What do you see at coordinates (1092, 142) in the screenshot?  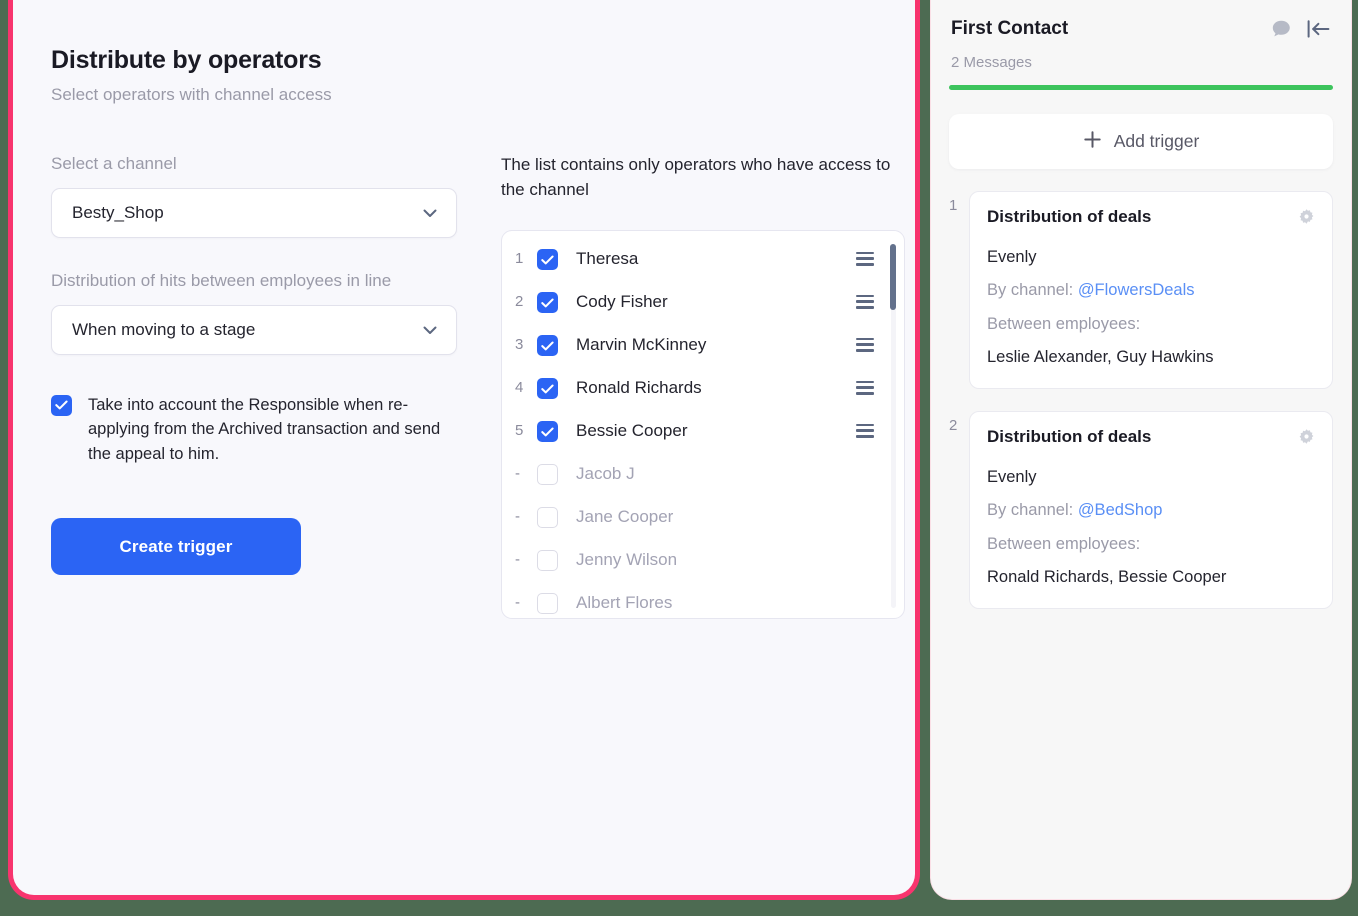 I see `plus-icon` at bounding box center [1092, 142].